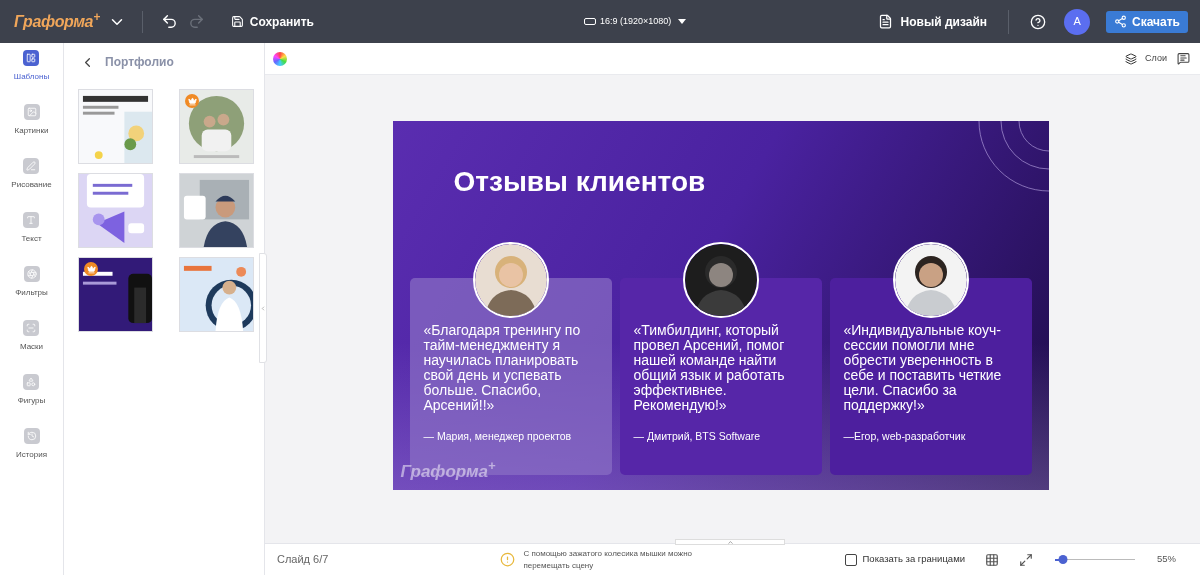  I want to click on help-icon, so click(1038, 21).